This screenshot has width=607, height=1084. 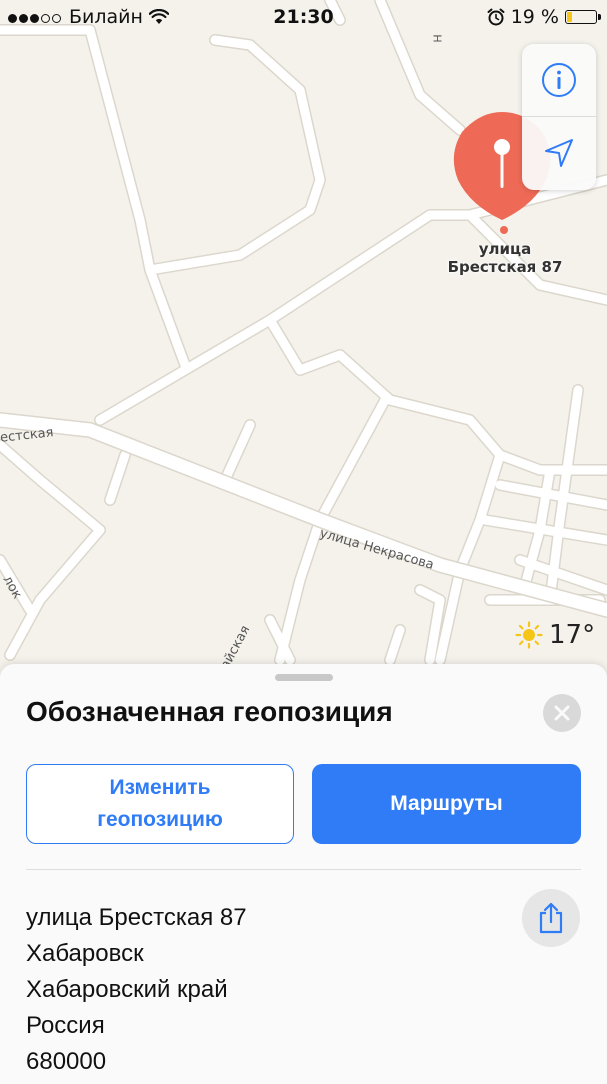 What do you see at coordinates (534, 17) in the screenshot?
I see `battery-percent: 19 %` at bounding box center [534, 17].